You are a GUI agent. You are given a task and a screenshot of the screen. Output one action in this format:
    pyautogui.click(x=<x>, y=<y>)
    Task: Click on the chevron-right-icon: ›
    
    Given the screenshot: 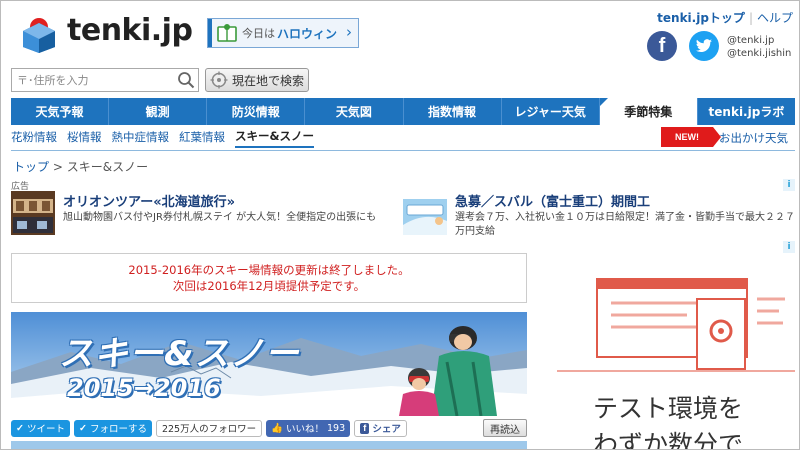 What is the action you would take?
    pyautogui.click(x=349, y=32)
    